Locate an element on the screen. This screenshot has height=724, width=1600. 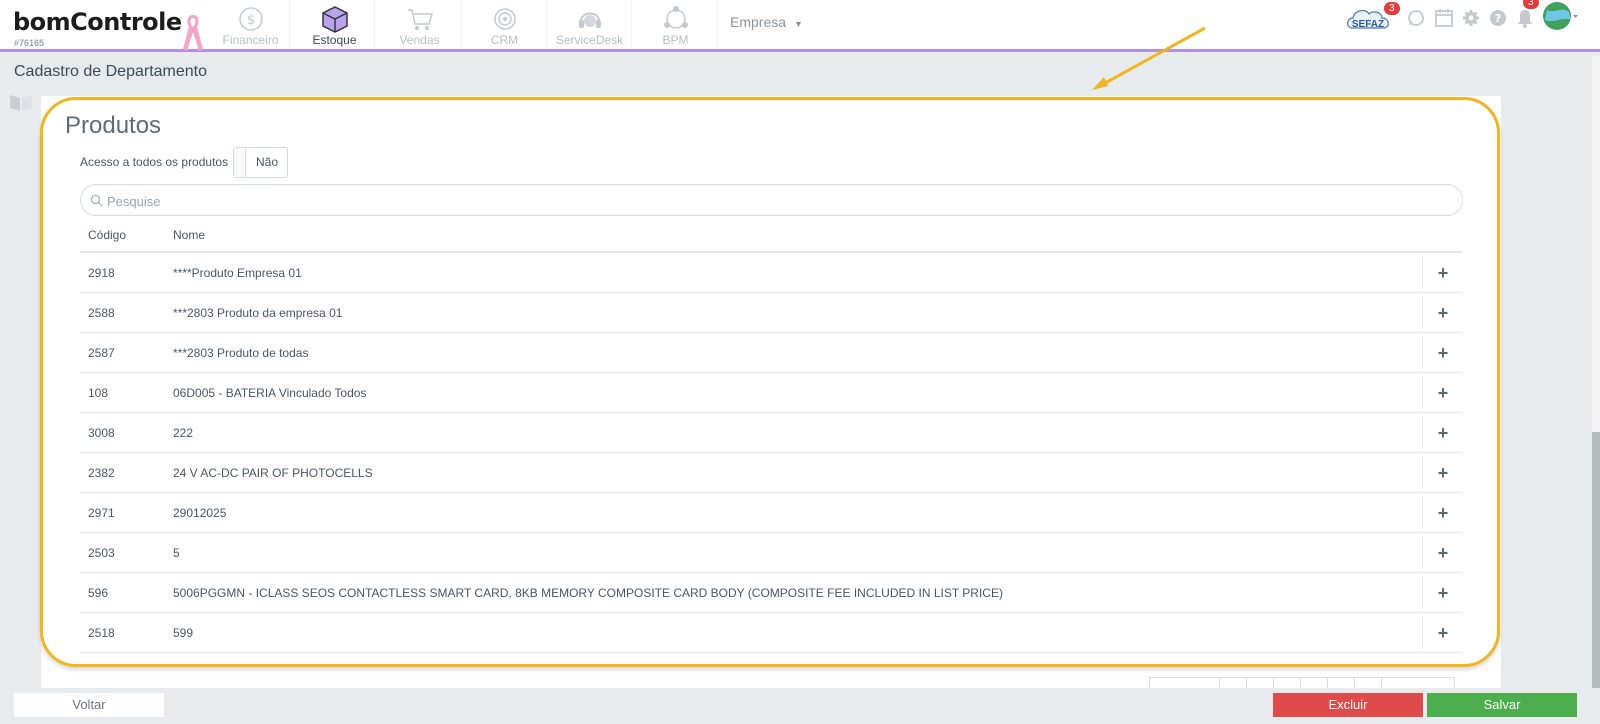
table-row: 2382 24 V AC-DC PAIR OF PHOTOCELLS + is located at coordinates (771, 473).